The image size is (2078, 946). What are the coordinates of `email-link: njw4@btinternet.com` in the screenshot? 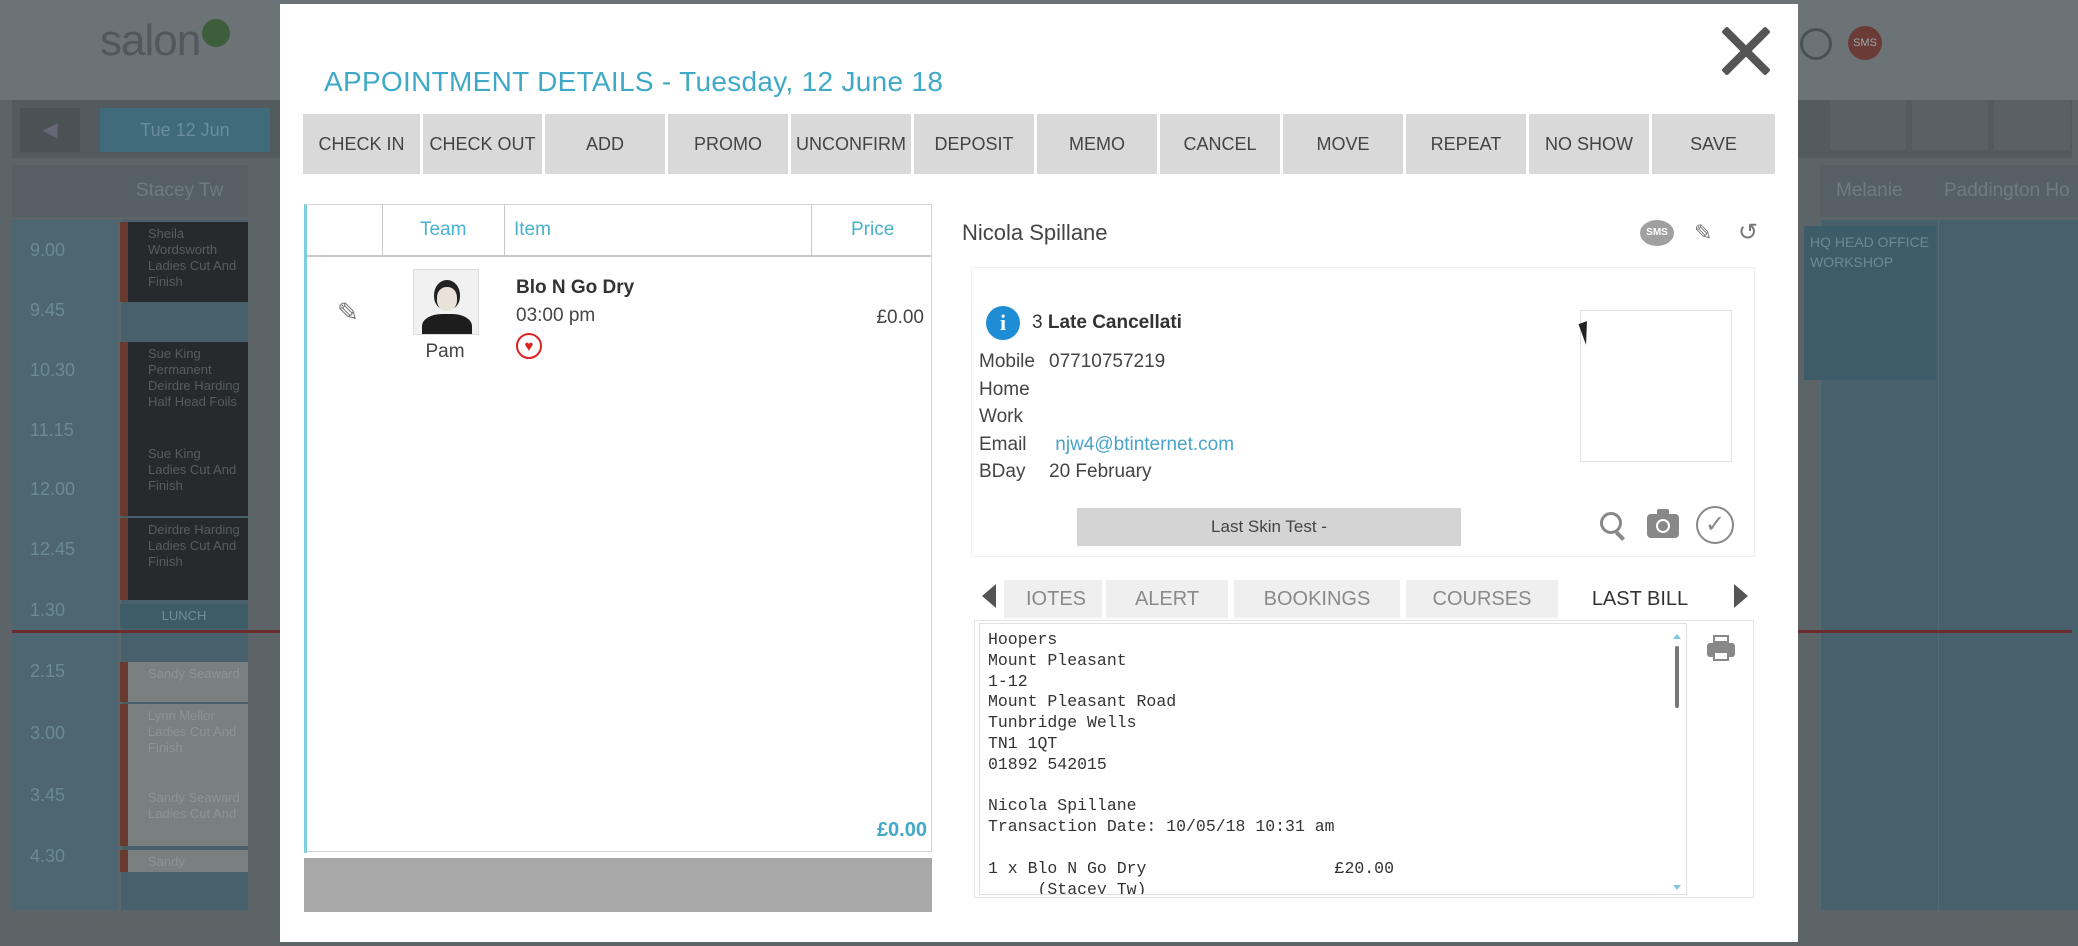 It's located at (1144, 444).